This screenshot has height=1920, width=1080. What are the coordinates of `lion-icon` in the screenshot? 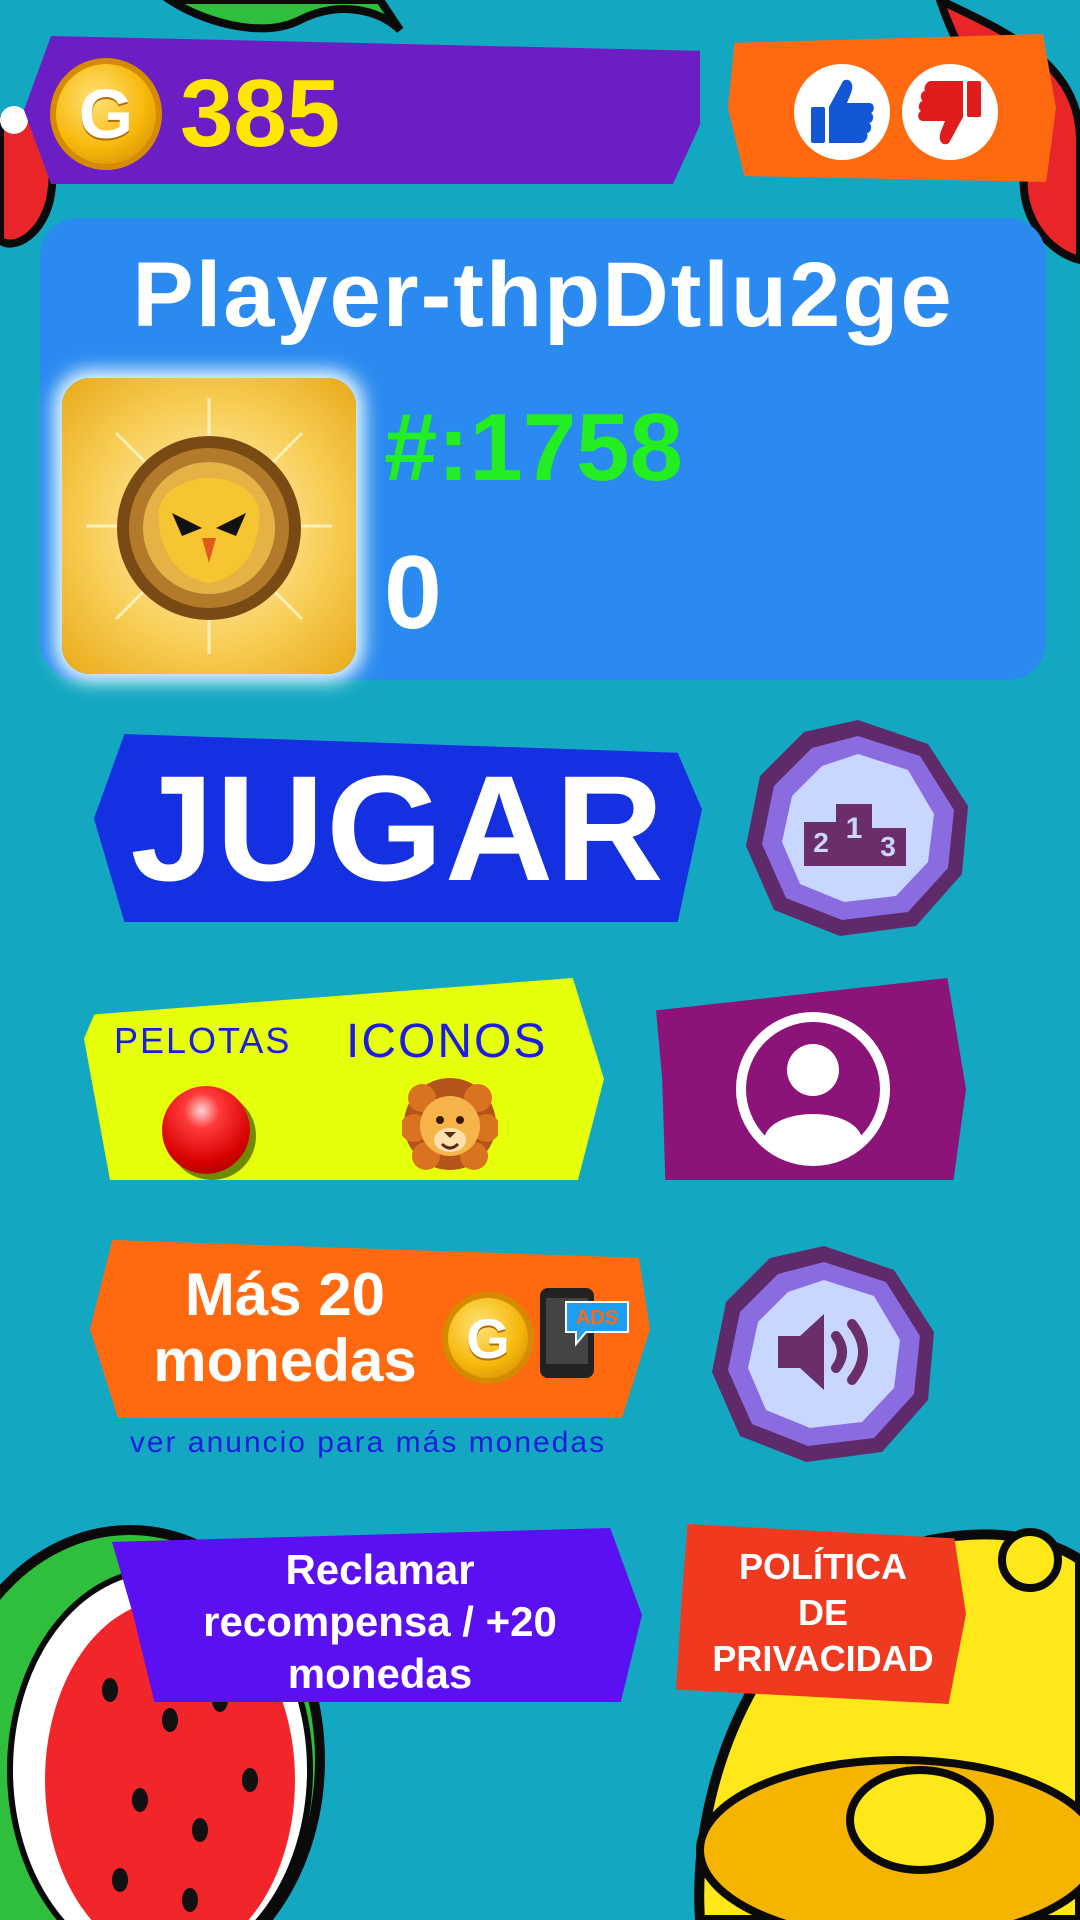 It's located at (450, 1126).